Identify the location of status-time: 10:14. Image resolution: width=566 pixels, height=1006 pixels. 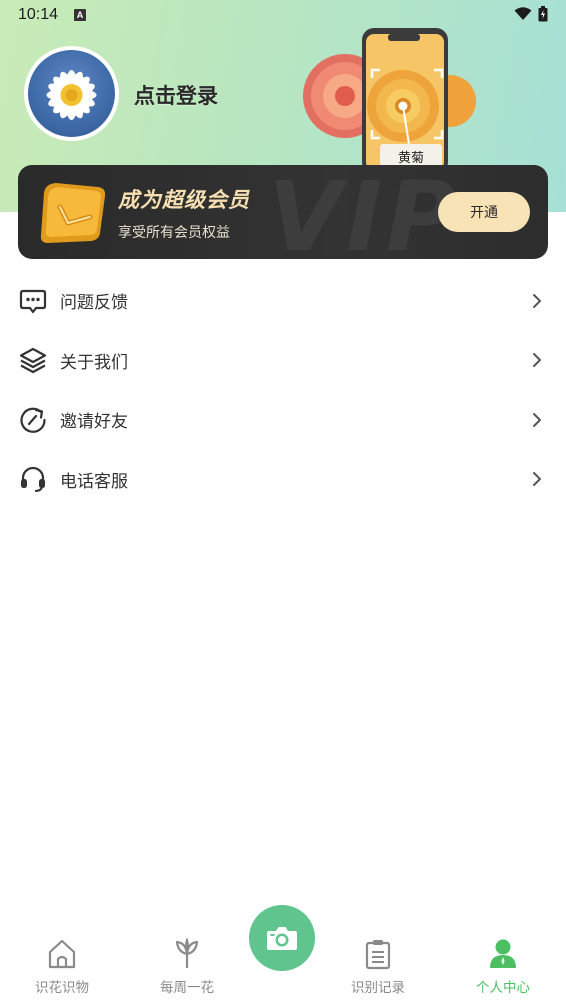
(38, 14).